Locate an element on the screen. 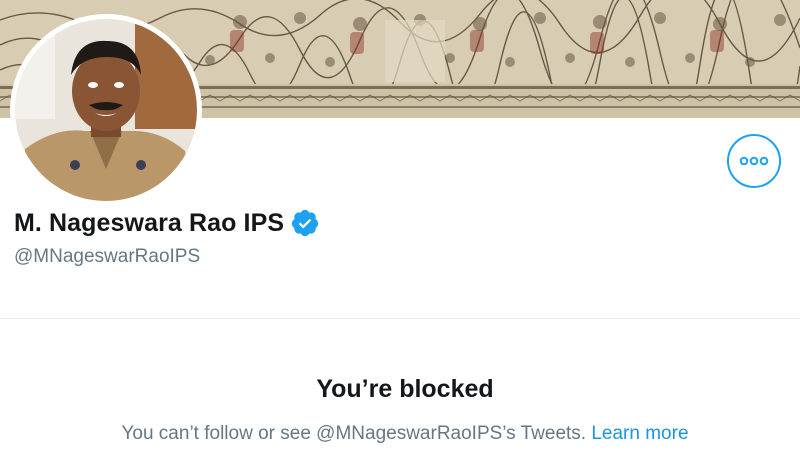 The image size is (800, 459). more-options-button is located at coordinates (754, 161).